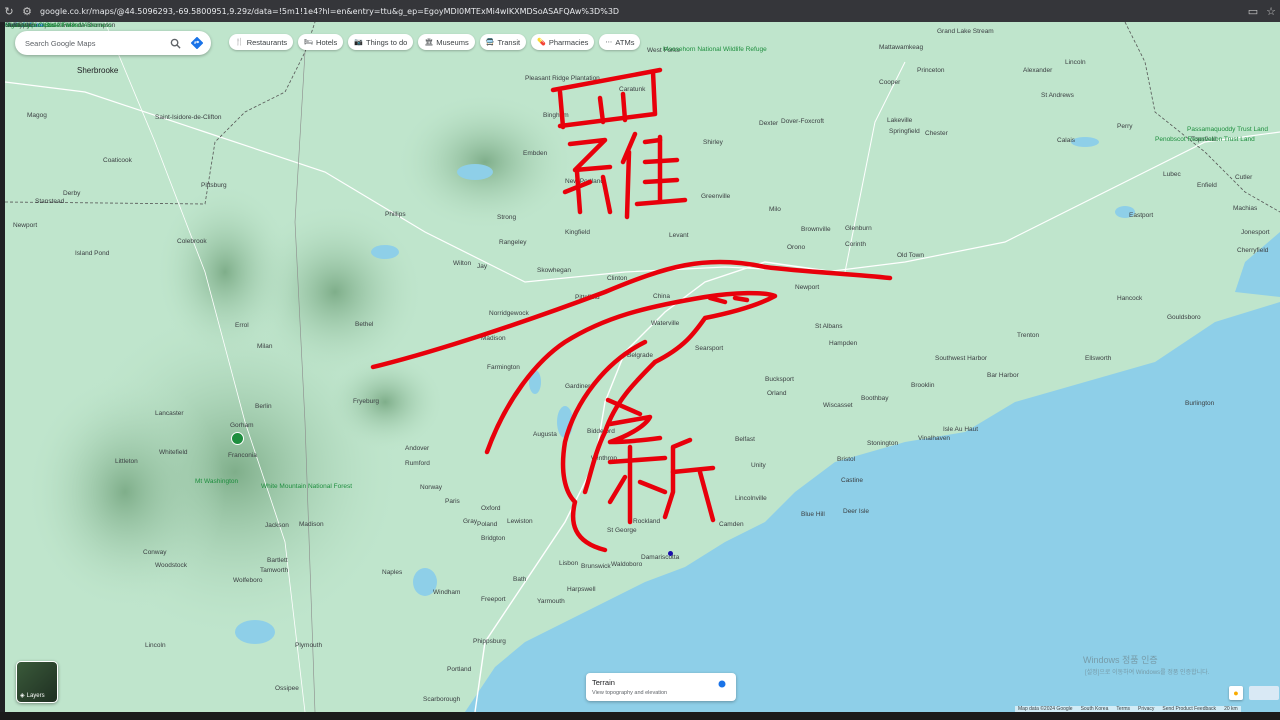 This screenshot has width=1280, height=720. Describe the element at coordinates (1245, 208) in the screenshot. I see `map-place-label: Machias` at that location.